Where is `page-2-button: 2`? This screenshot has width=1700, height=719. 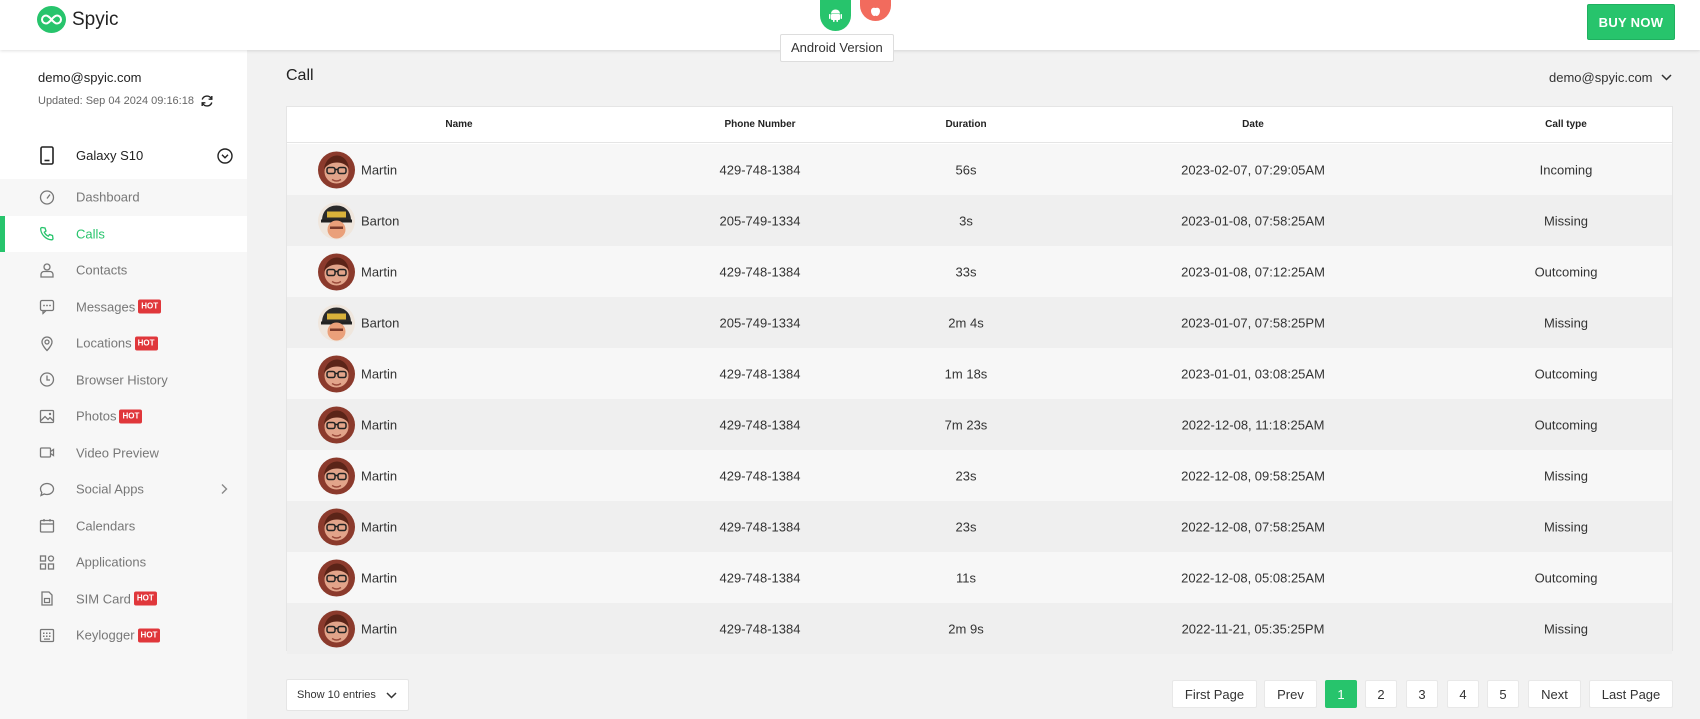
page-2-button: 2 is located at coordinates (1381, 694).